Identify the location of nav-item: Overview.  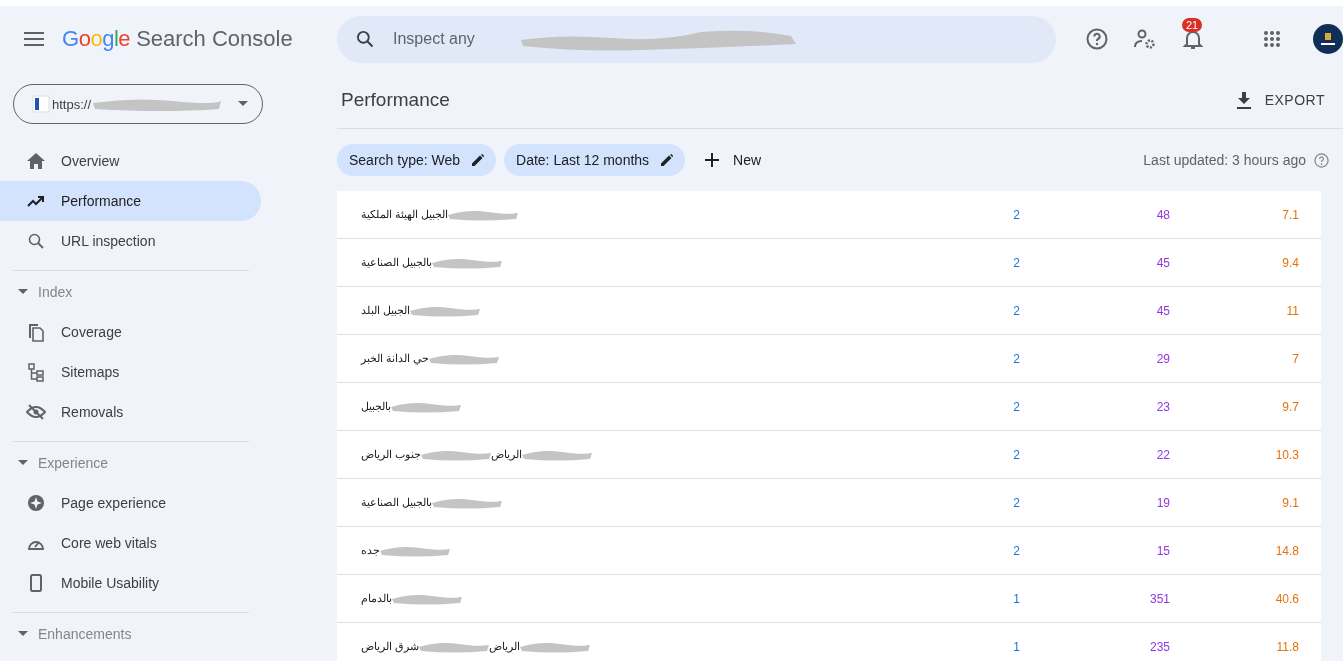
(130, 161).